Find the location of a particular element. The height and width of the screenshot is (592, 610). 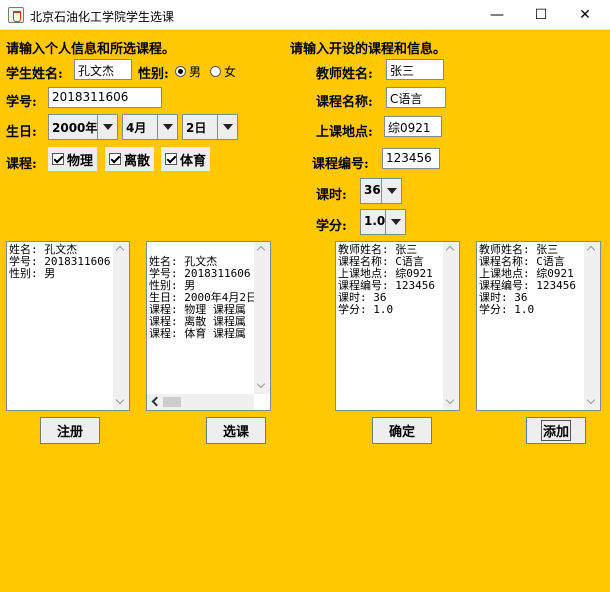

location-field: 综0921 is located at coordinates (413, 126).